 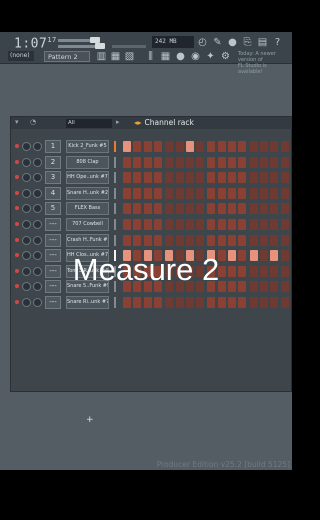 What do you see at coordinates (37, 240) in the screenshot?
I see `volume-knob` at bounding box center [37, 240].